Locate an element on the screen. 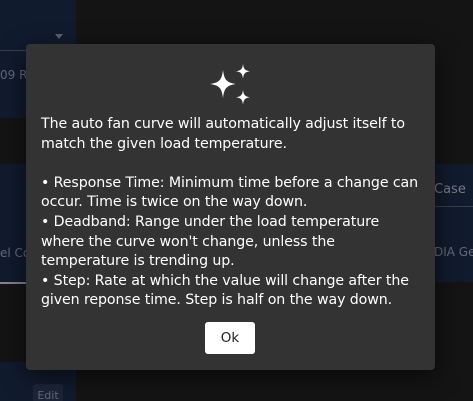 The image size is (473, 401). ok-button: Ok is located at coordinates (230, 338).